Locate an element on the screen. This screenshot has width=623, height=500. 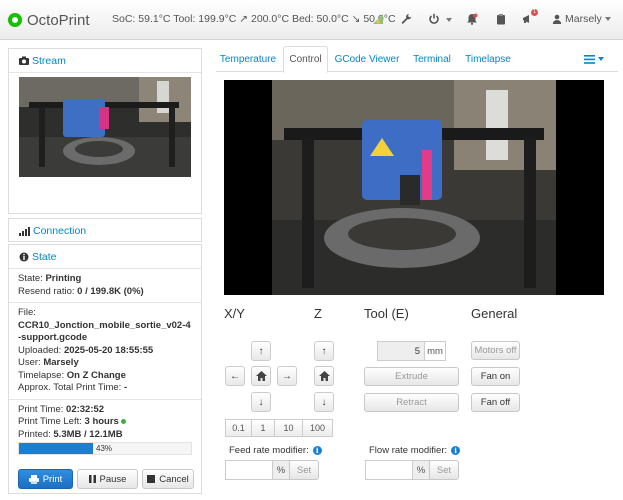
feed-rate-set-button: Set is located at coordinates (304, 470).